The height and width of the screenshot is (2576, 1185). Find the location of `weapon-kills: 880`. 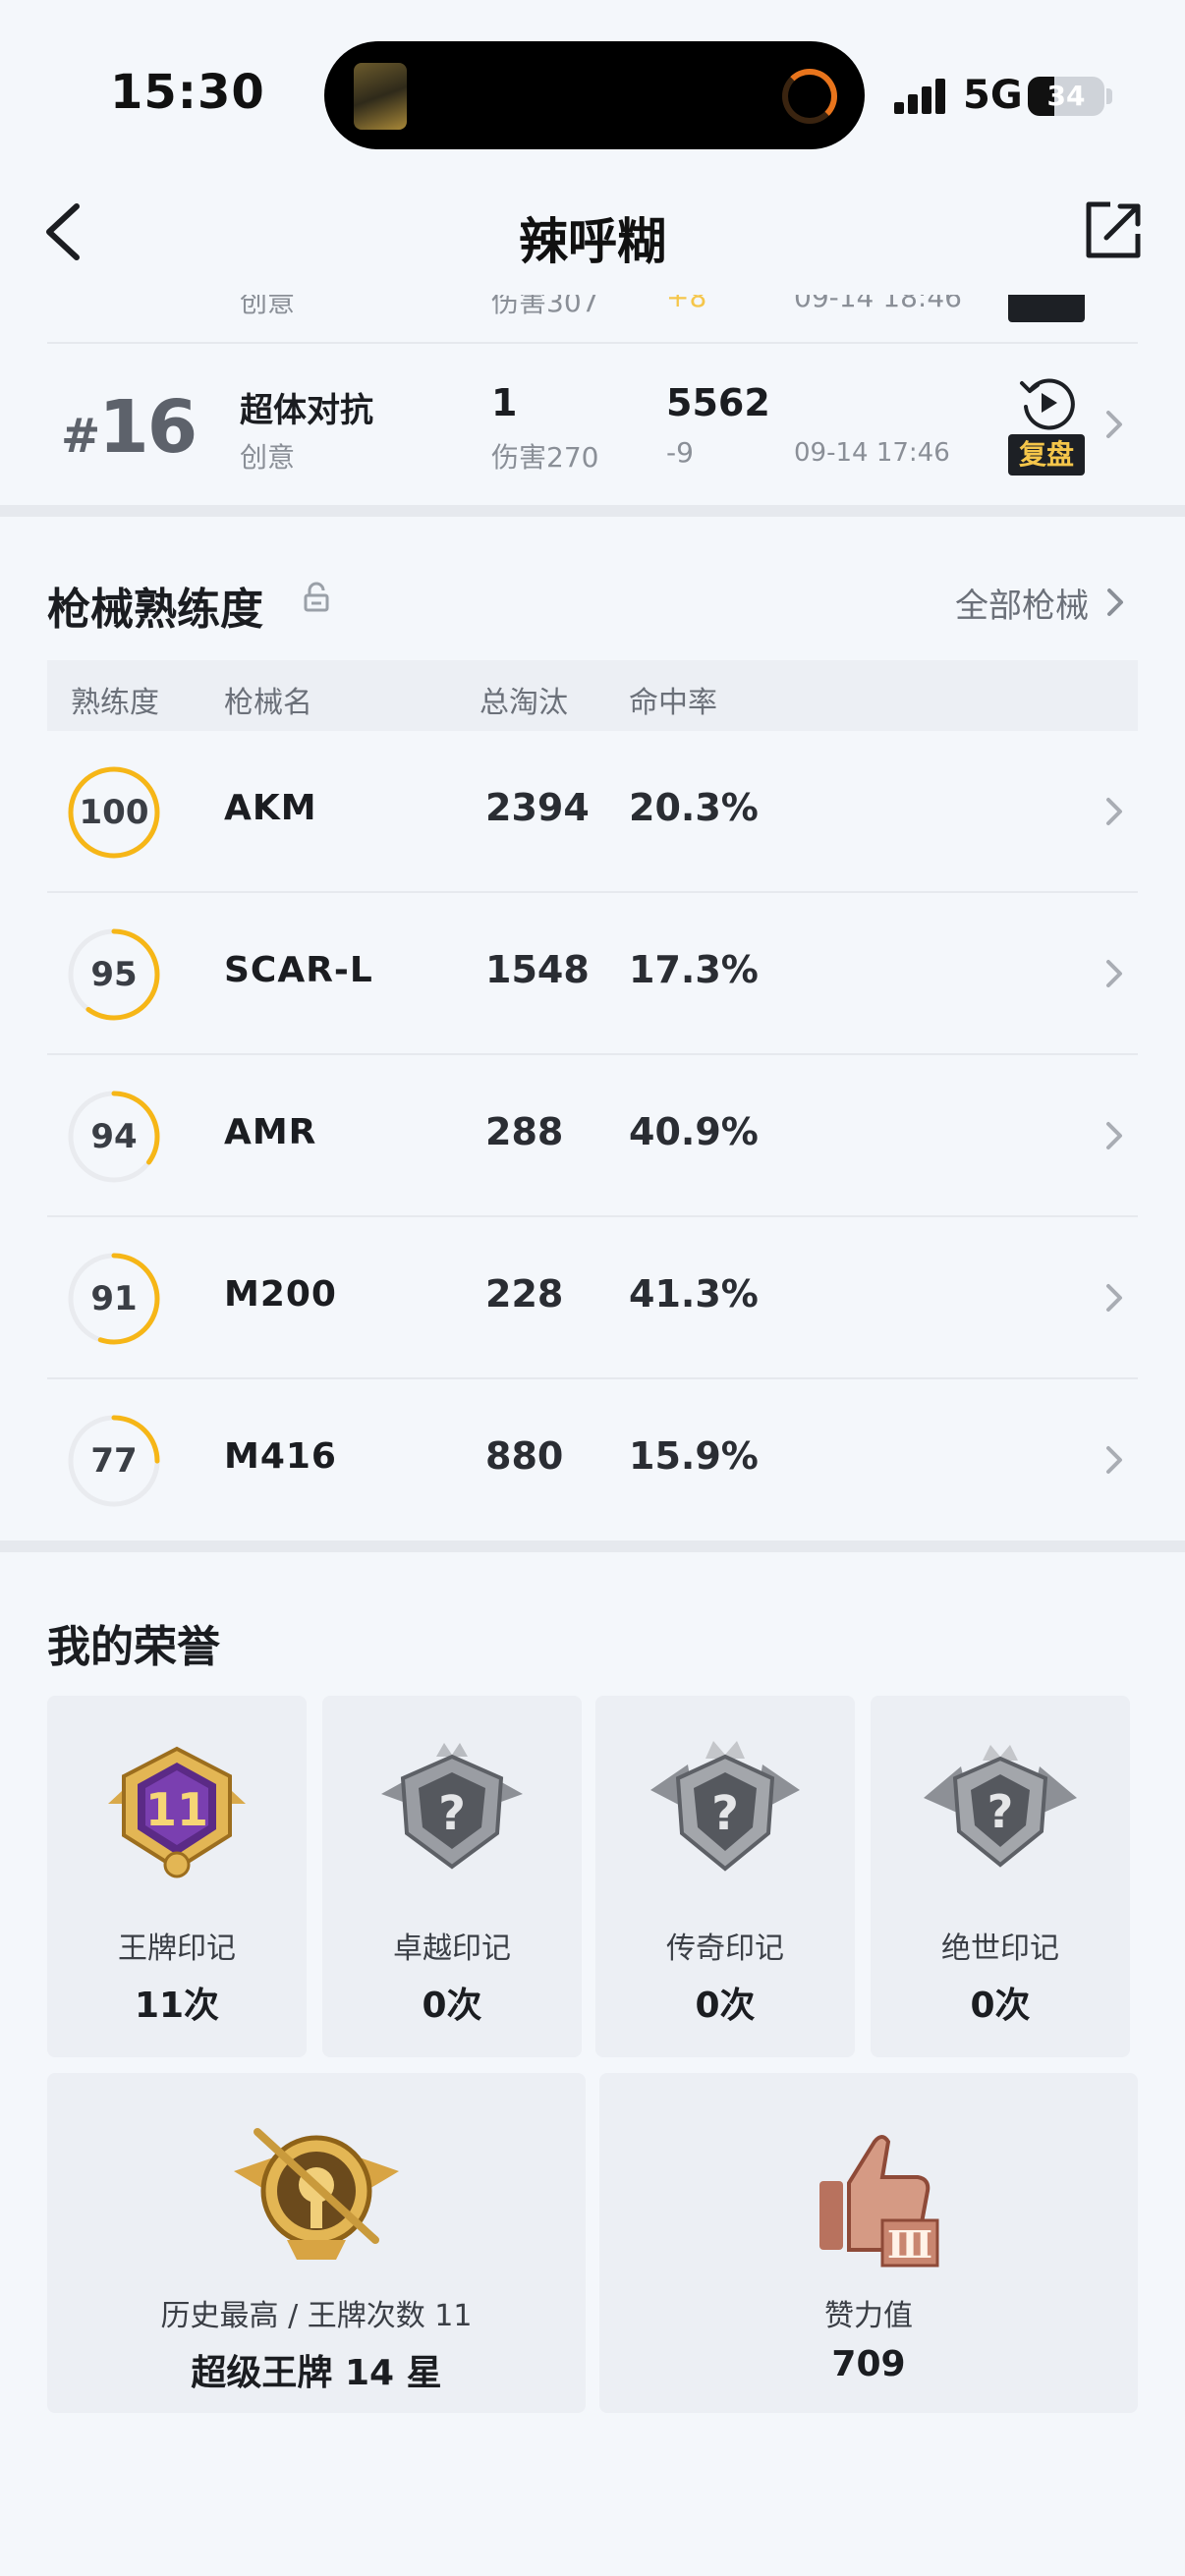

weapon-kills: 880 is located at coordinates (525, 1456).